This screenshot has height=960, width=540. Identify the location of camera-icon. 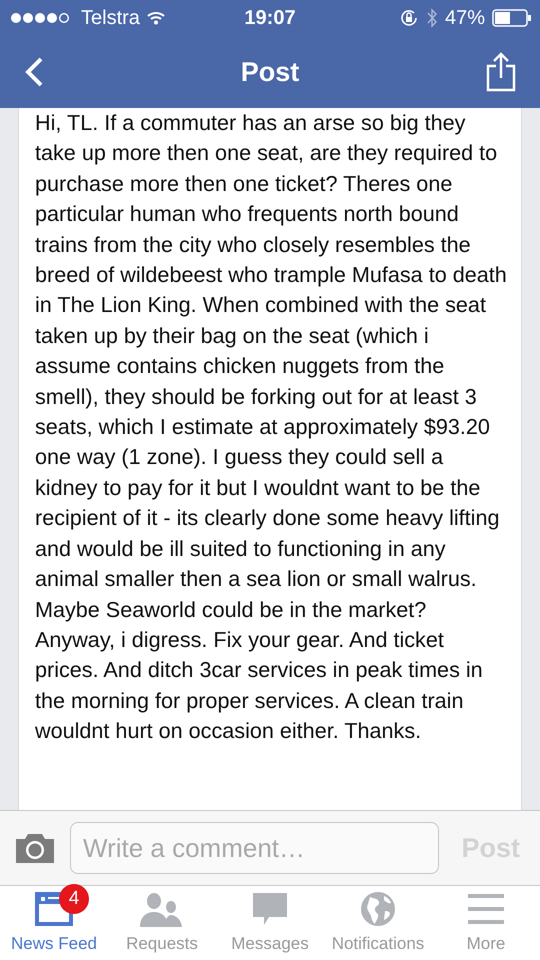
(35, 848).